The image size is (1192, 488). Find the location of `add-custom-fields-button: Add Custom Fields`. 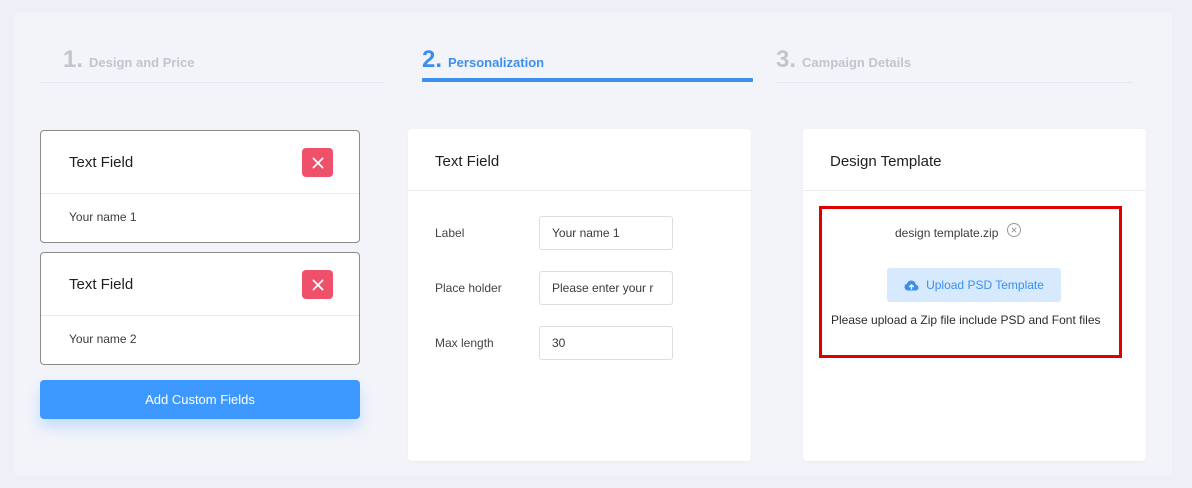

add-custom-fields-button: Add Custom Fields is located at coordinates (200, 399).